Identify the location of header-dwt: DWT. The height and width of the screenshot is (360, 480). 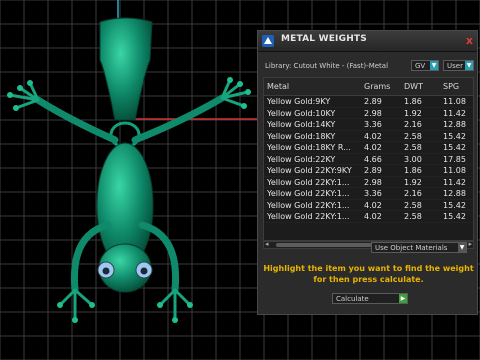
(419, 86).